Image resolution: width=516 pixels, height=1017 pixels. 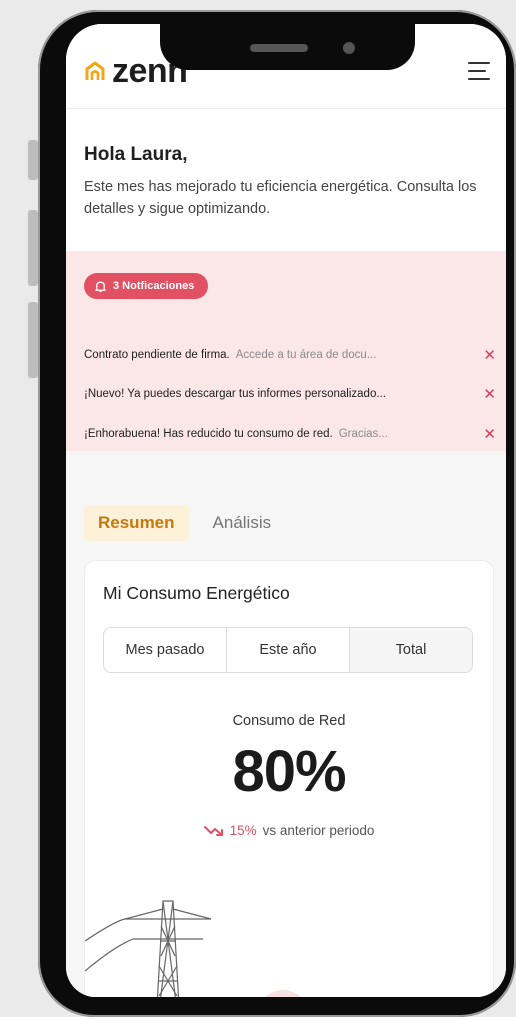 What do you see at coordinates (148, 948) in the screenshot?
I see `power-tower-icon` at bounding box center [148, 948].